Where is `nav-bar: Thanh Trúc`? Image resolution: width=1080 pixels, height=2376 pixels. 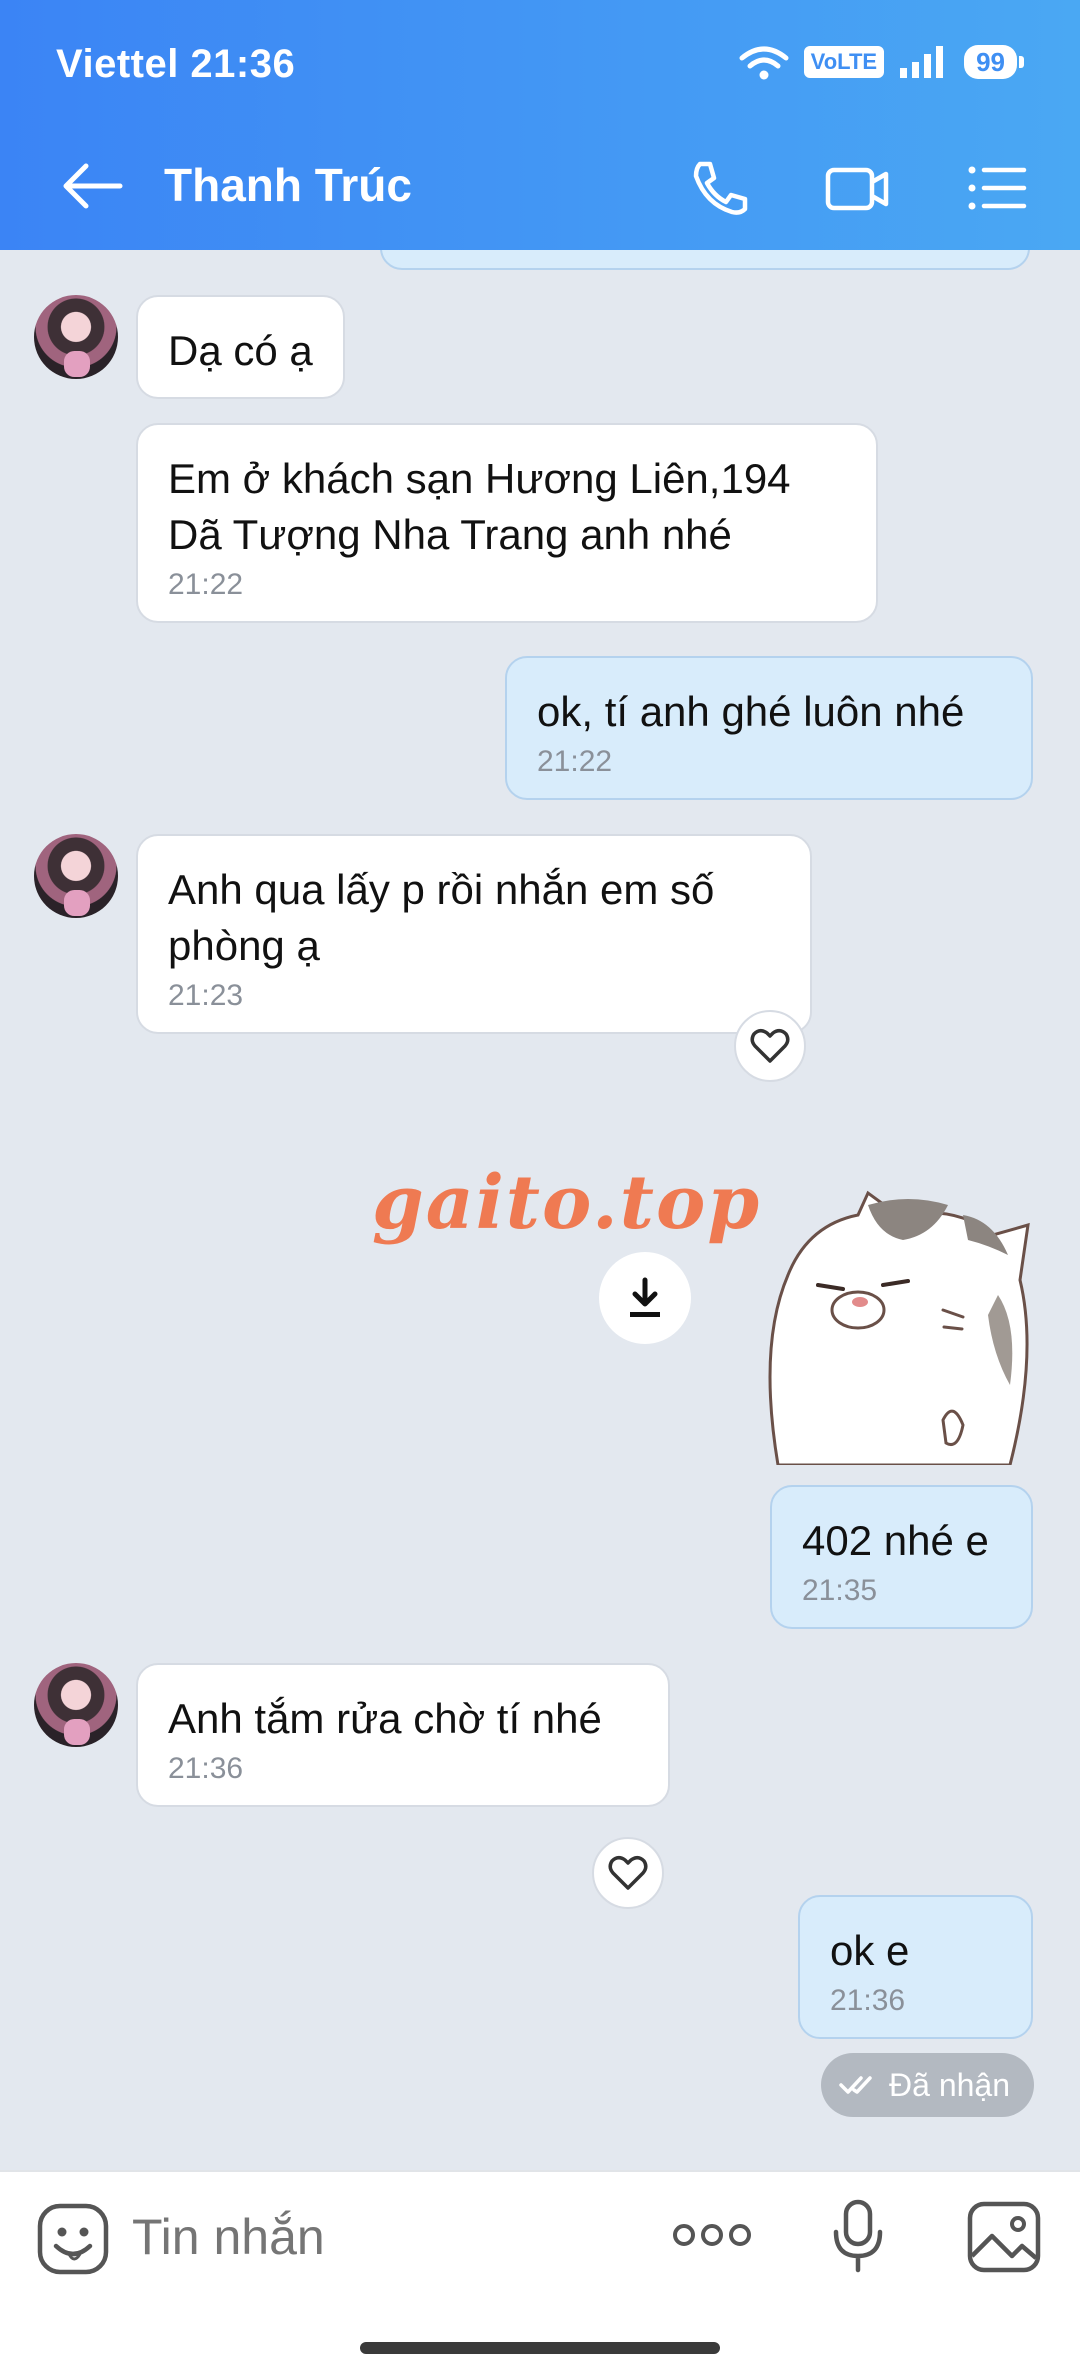 nav-bar: Thanh Trúc is located at coordinates (540, 185).